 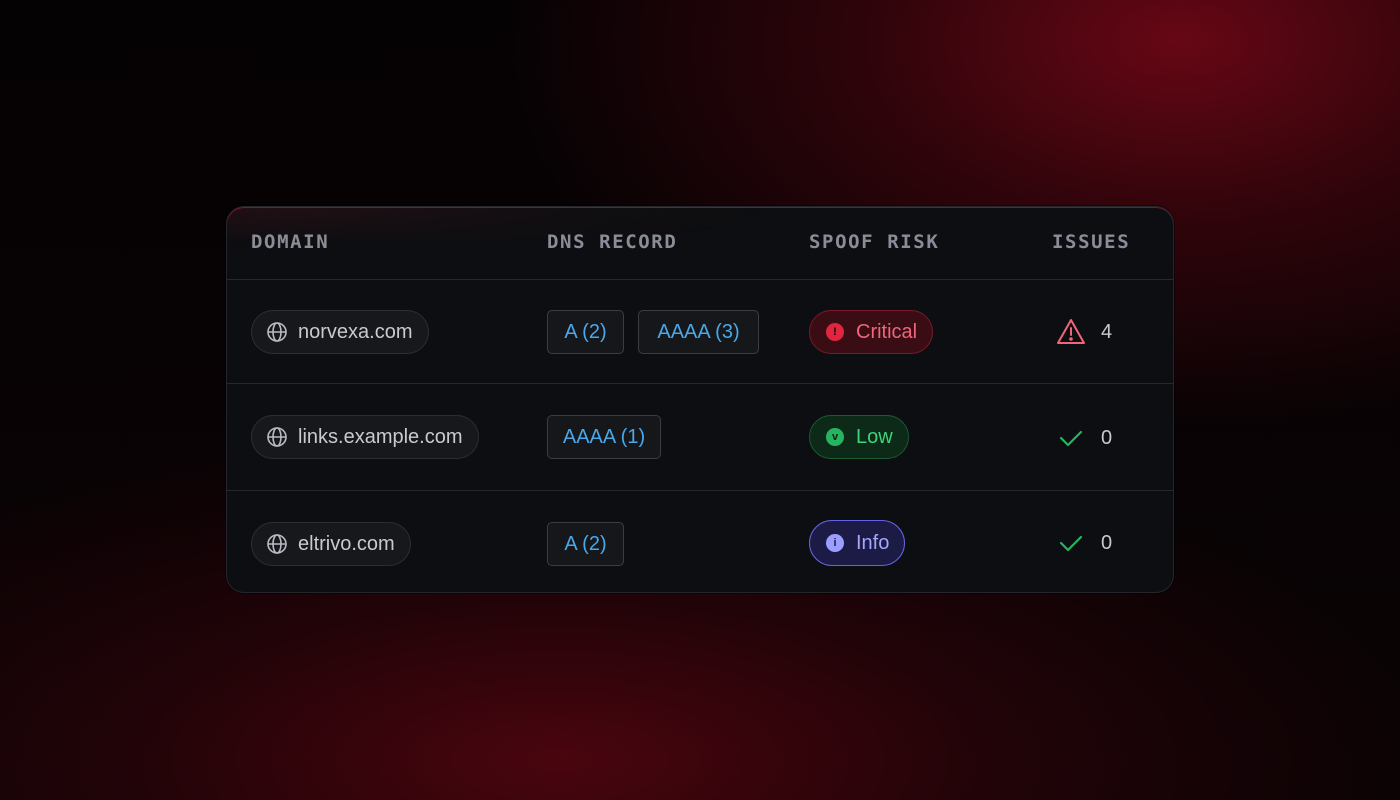 What do you see at coordinates (355, 331) in the screenshot?
I see `domain-name: norvexa.com` at bounding box center [355, 331].